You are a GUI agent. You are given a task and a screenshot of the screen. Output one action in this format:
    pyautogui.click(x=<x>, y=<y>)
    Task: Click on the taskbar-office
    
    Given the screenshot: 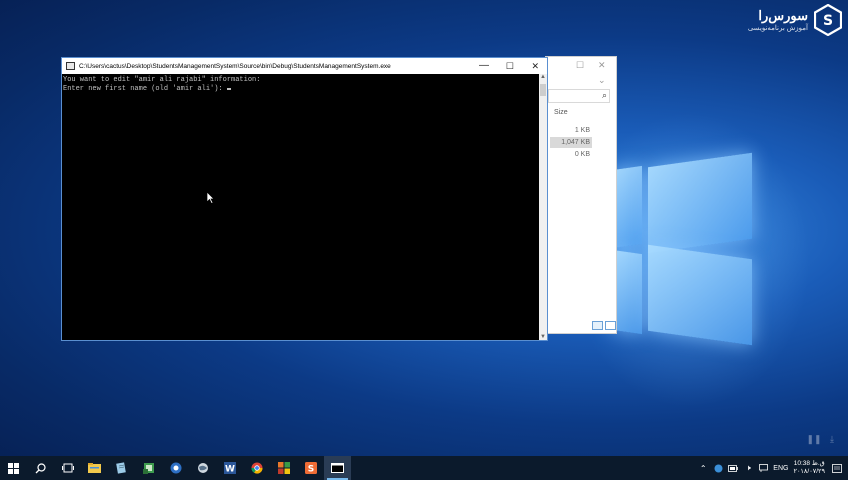 What is the action you would take?
    pyautogui.click(x=283, y=468)
    